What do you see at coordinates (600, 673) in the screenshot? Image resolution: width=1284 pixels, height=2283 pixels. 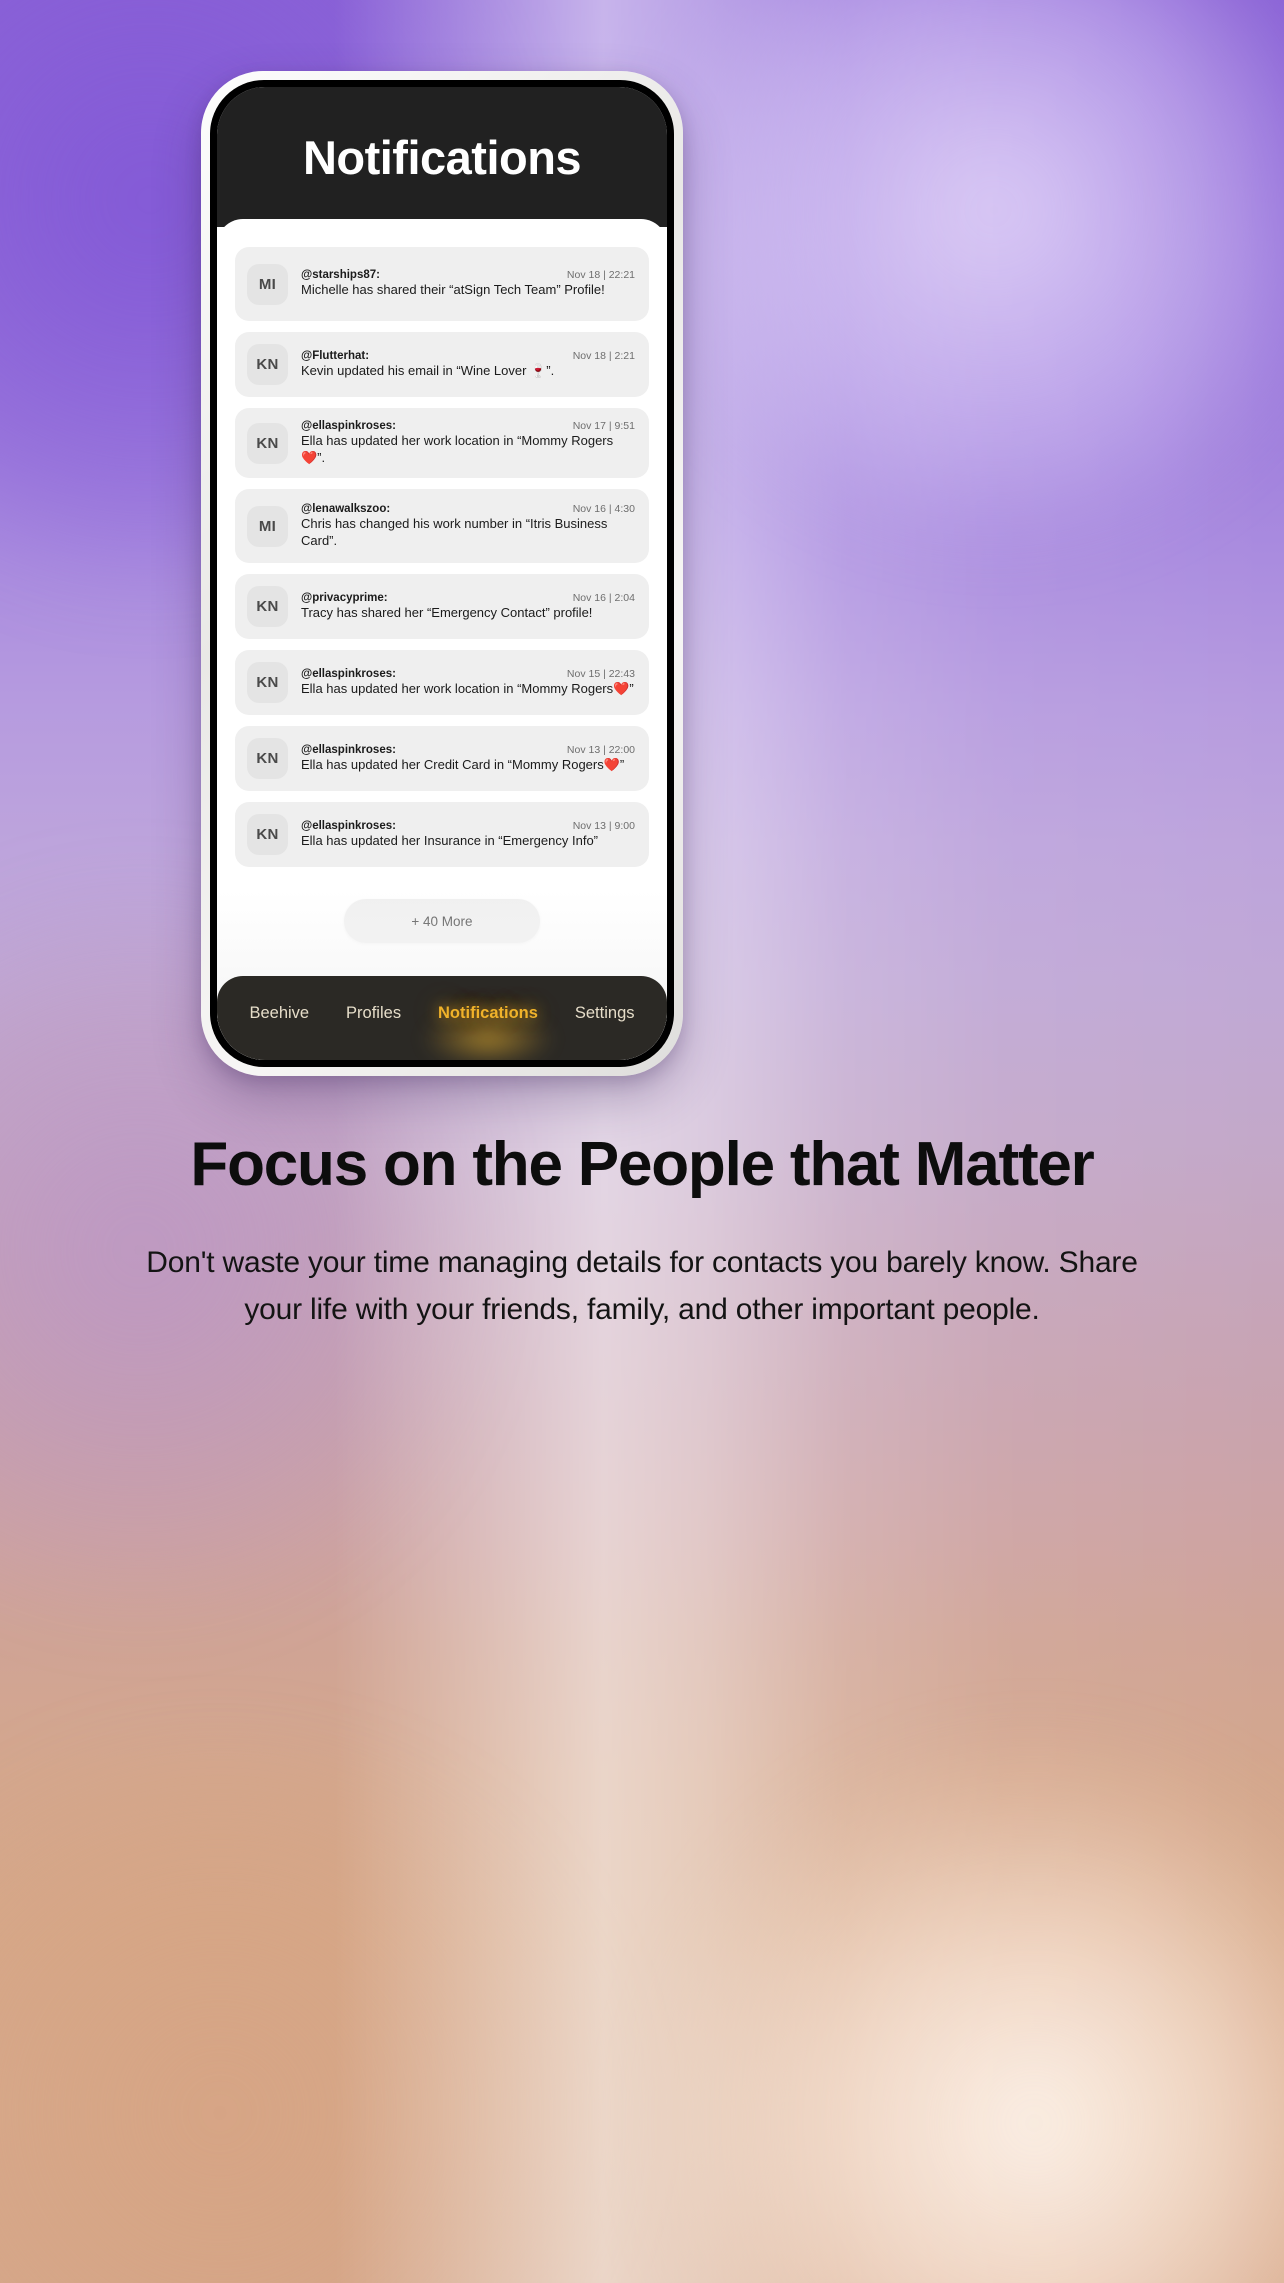 I see `notification-timestamp: Nov 15 | 22:43` at bounding box center [600, 673].